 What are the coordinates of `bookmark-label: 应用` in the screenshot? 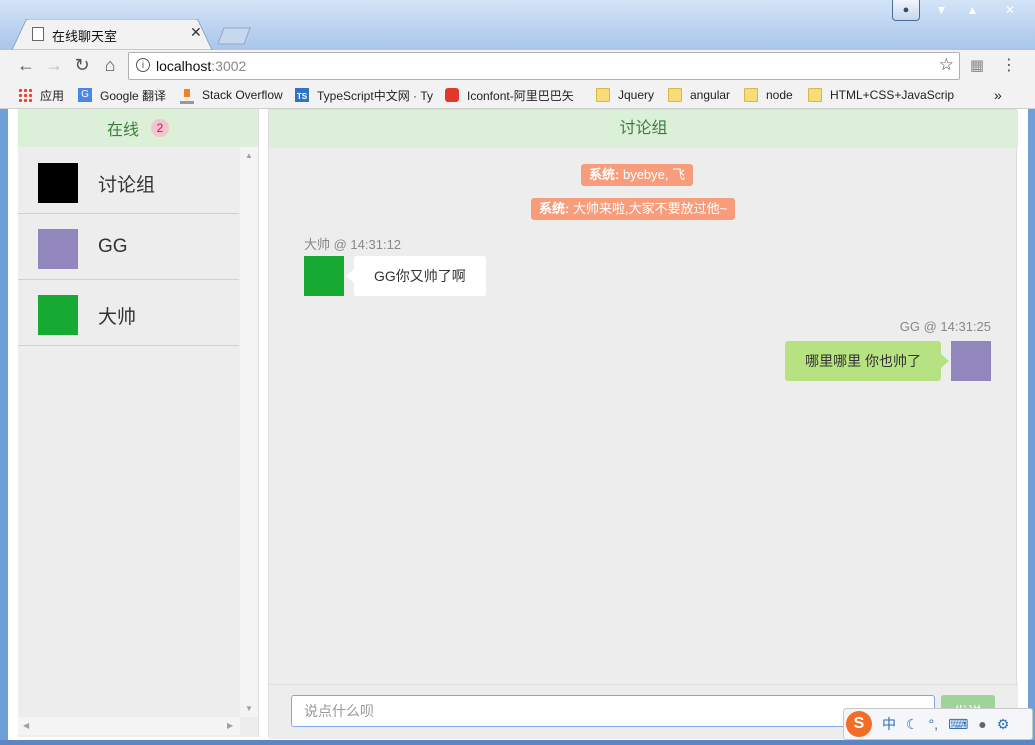 It's located at (52, 95).